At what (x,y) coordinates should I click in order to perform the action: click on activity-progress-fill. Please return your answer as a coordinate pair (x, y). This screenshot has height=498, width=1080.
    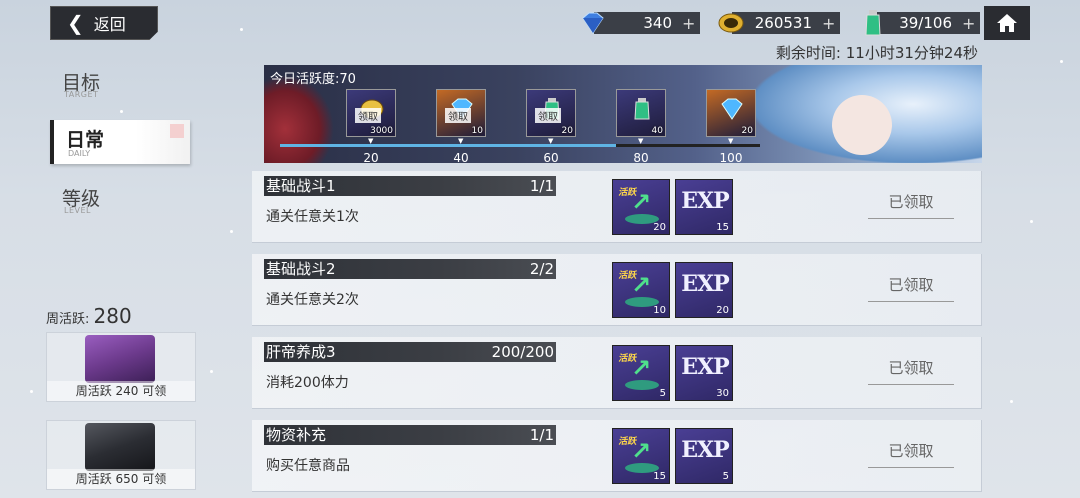
    Looking at the image, I should click on (448, 145).